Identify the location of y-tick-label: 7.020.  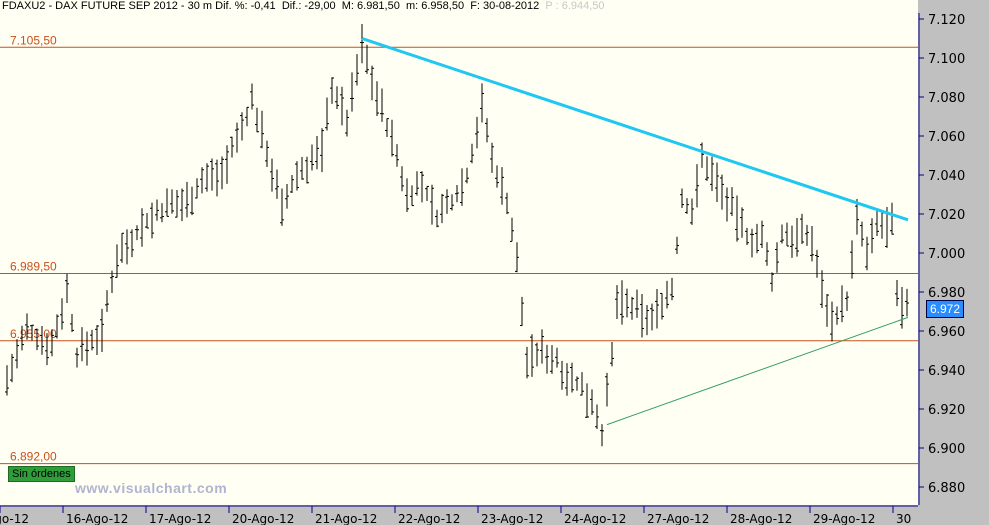
(946, 215).